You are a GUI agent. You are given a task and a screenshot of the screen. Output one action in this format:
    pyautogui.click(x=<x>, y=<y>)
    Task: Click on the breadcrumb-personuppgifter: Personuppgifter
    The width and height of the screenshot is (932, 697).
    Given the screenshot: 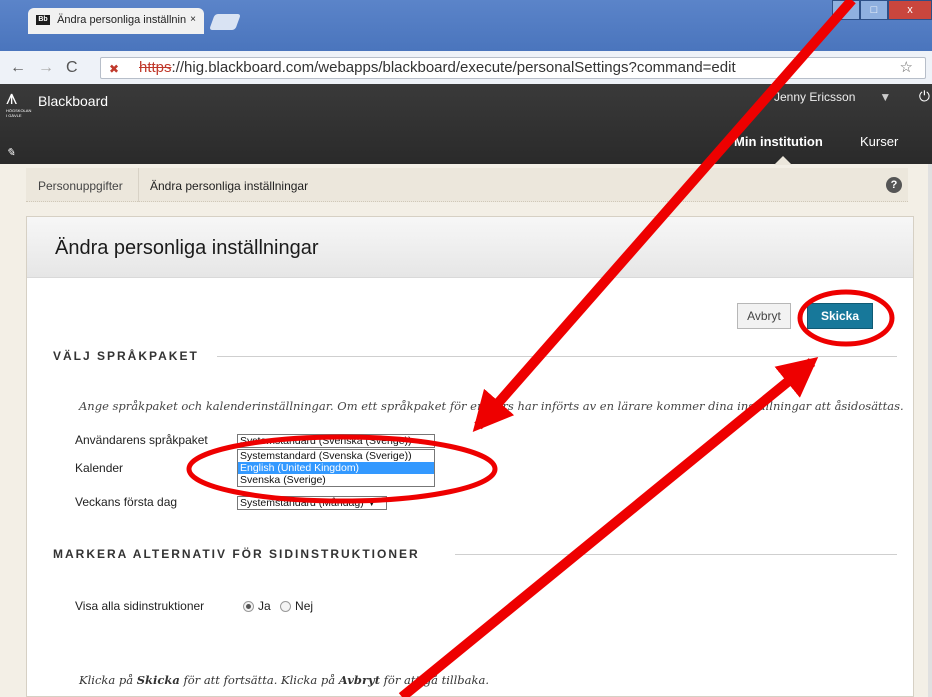 What is the action you would take?
    pyautogui.click(x=80, y=186)
    